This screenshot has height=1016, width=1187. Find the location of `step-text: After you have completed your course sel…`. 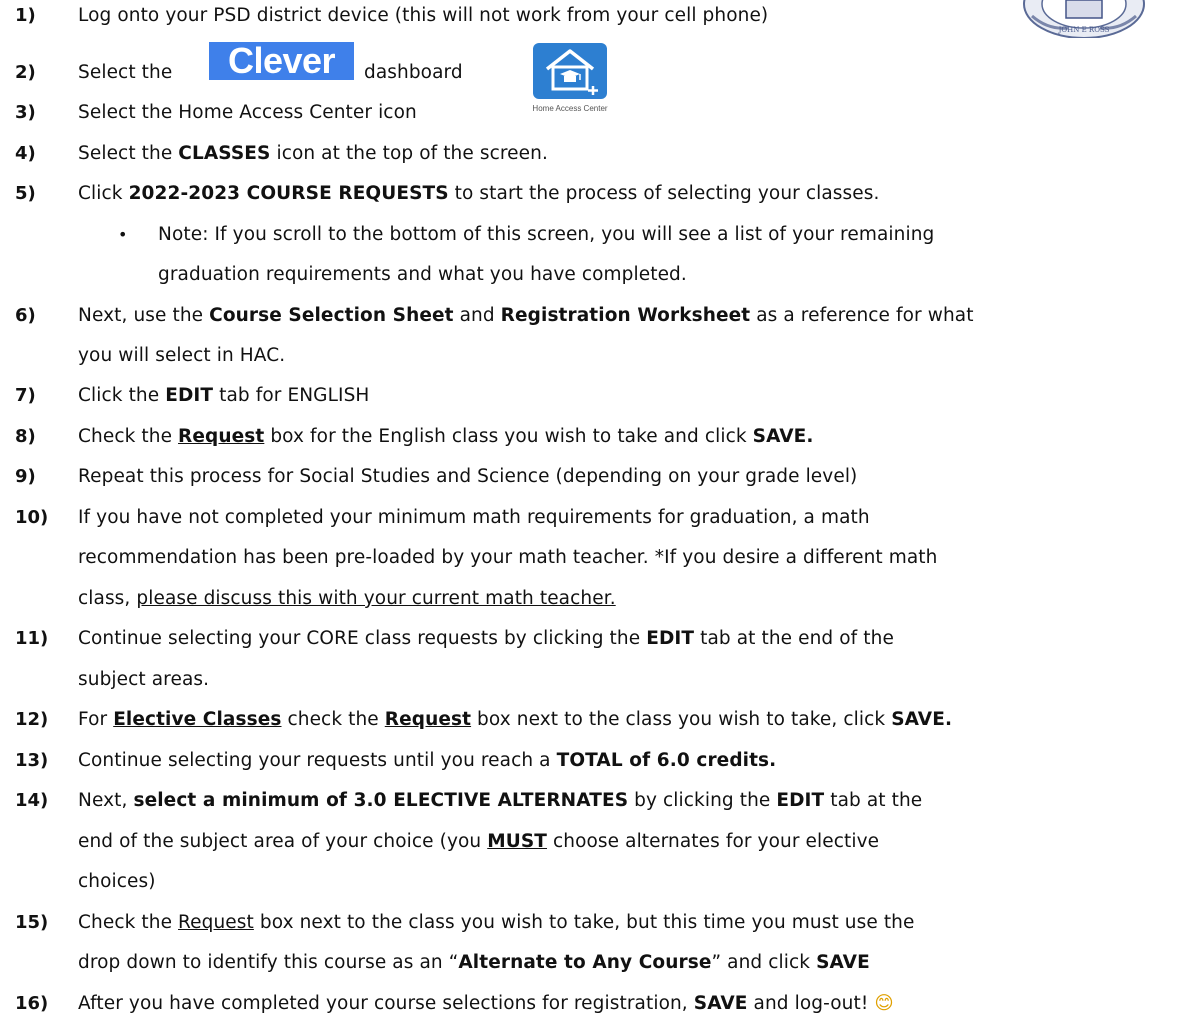

step-text: After you have completed your course sel… is located at coordinates (486, 1003).